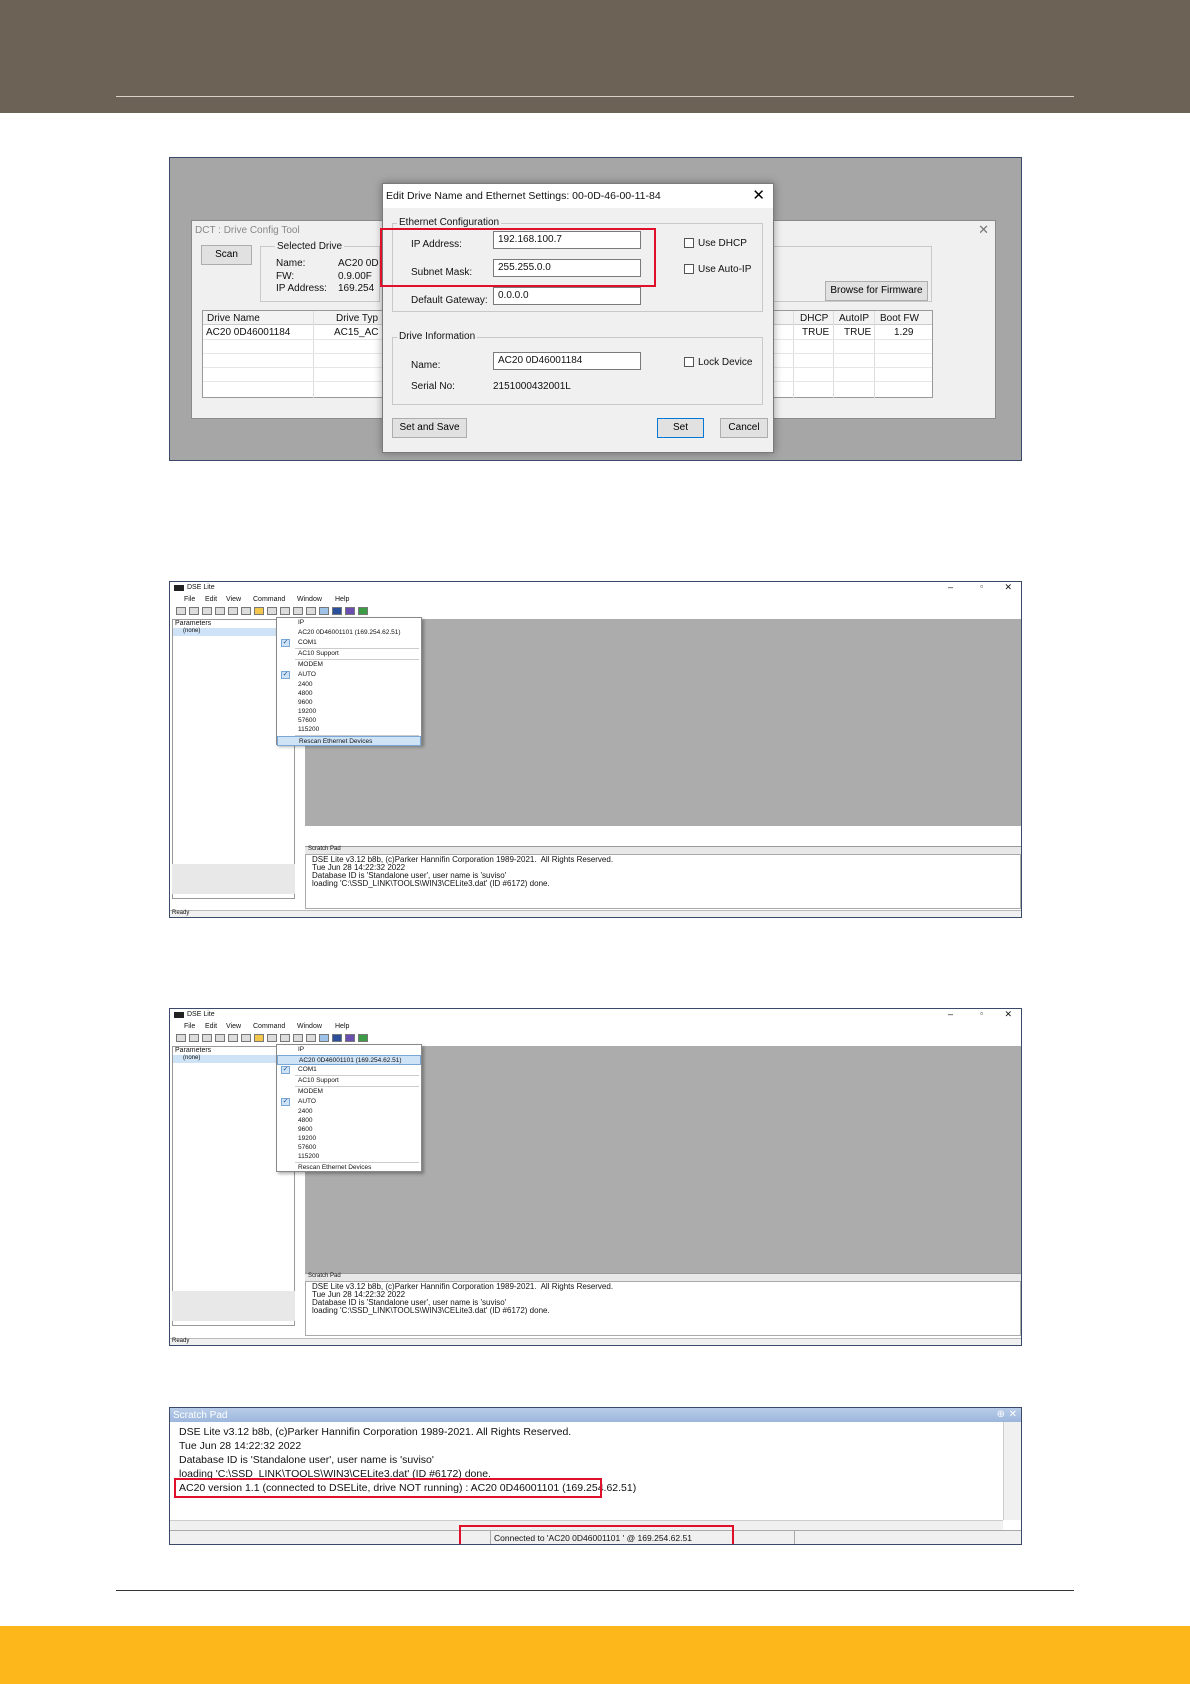  I want to click on default-gateway-input: 0.0.0.0, so click(567, 296).